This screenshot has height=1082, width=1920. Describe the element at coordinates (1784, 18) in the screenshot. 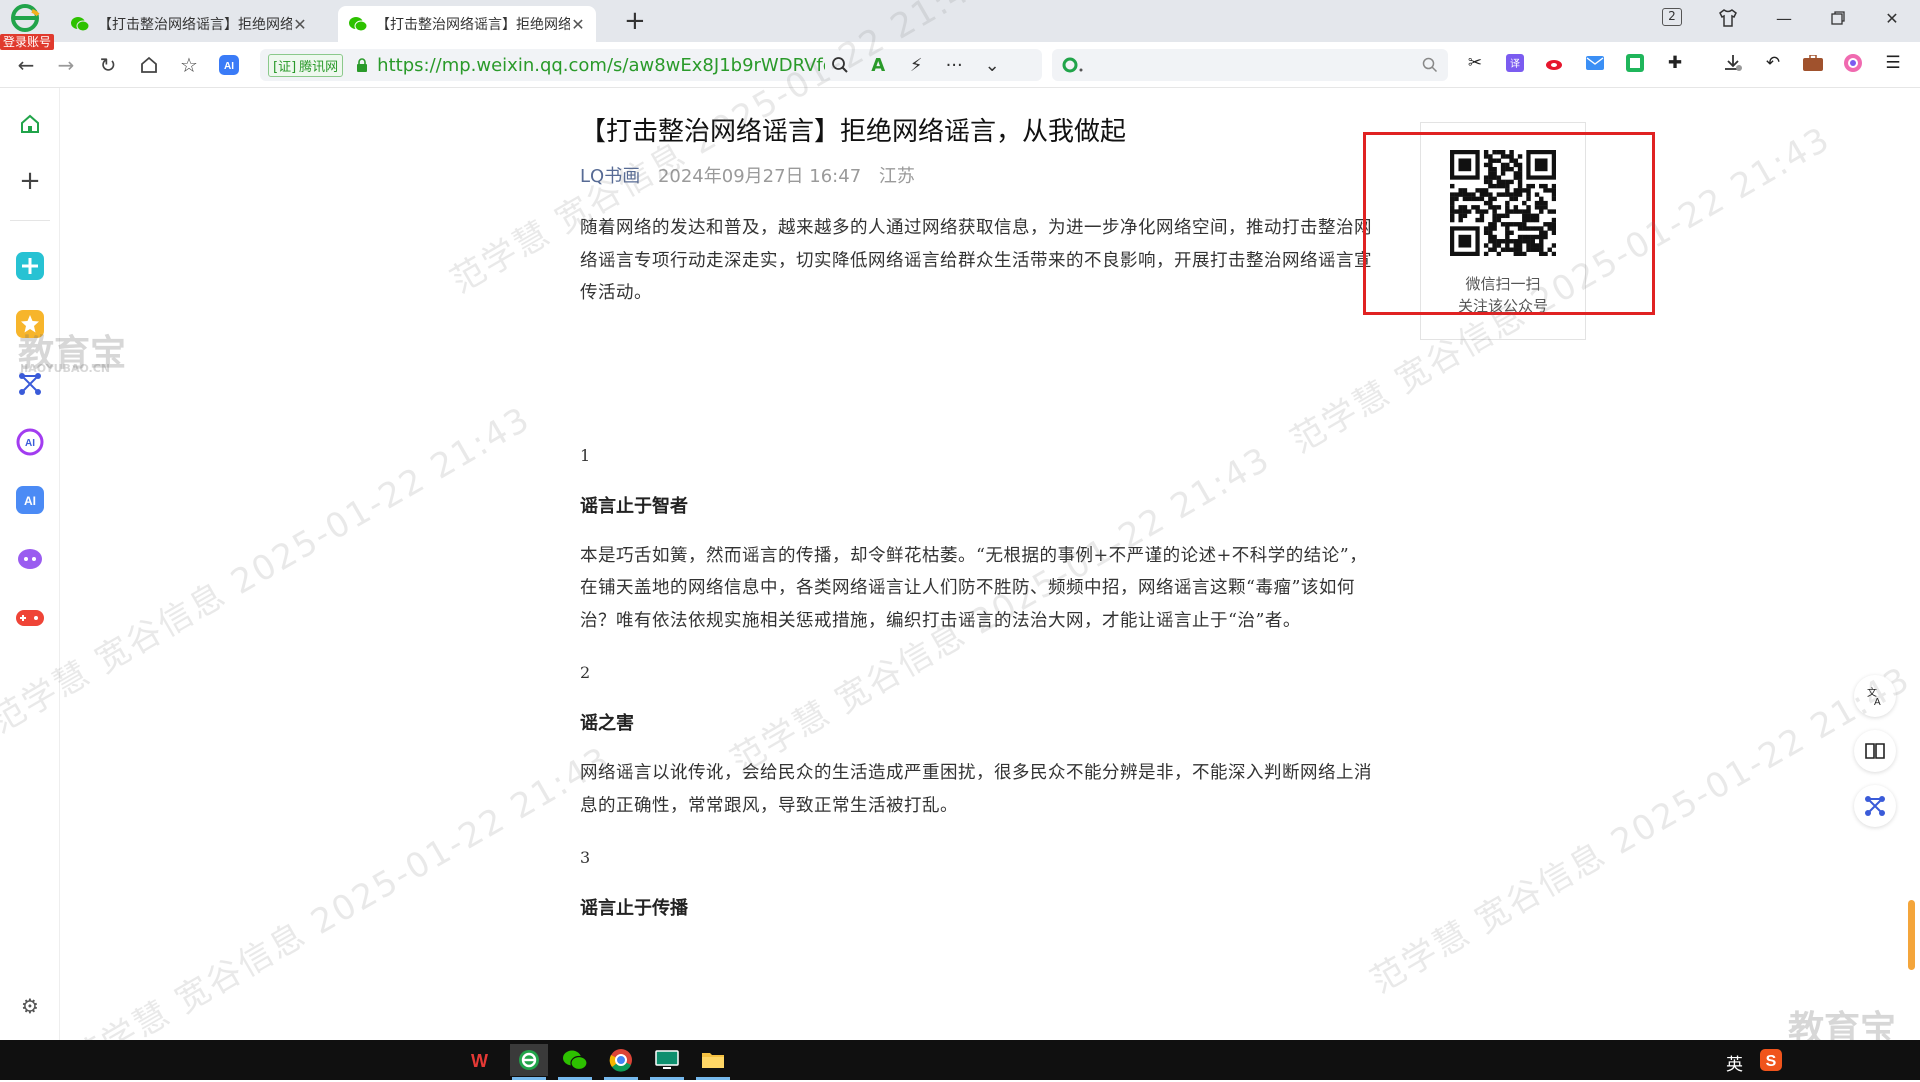

I see `minimize-button: —` at that location.